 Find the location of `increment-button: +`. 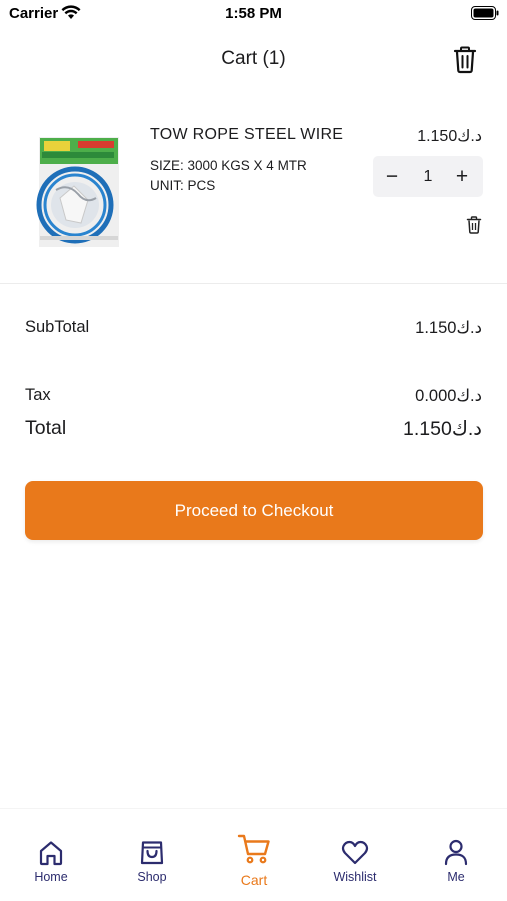

increment-button: + is located at coordinates (462, 176).